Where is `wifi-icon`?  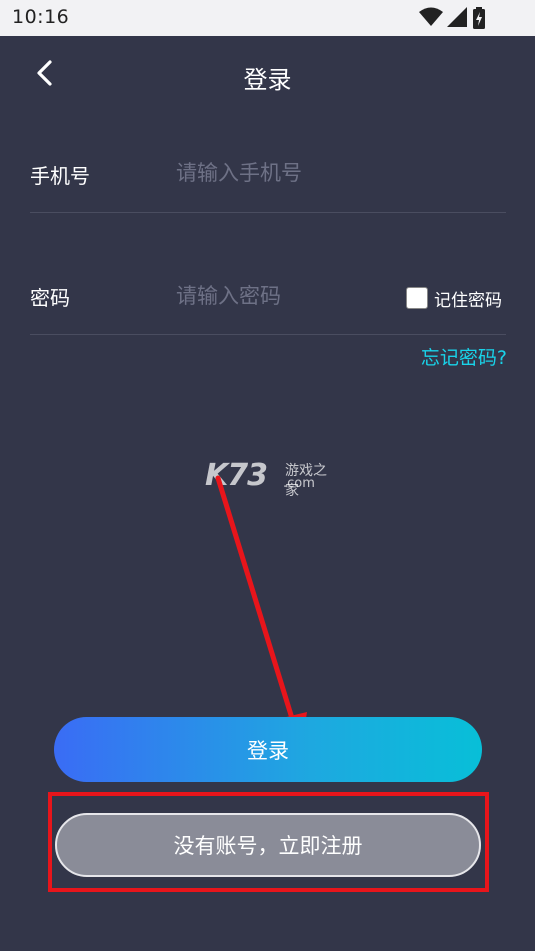 wifi-icon is located at coordinates (431, 16).